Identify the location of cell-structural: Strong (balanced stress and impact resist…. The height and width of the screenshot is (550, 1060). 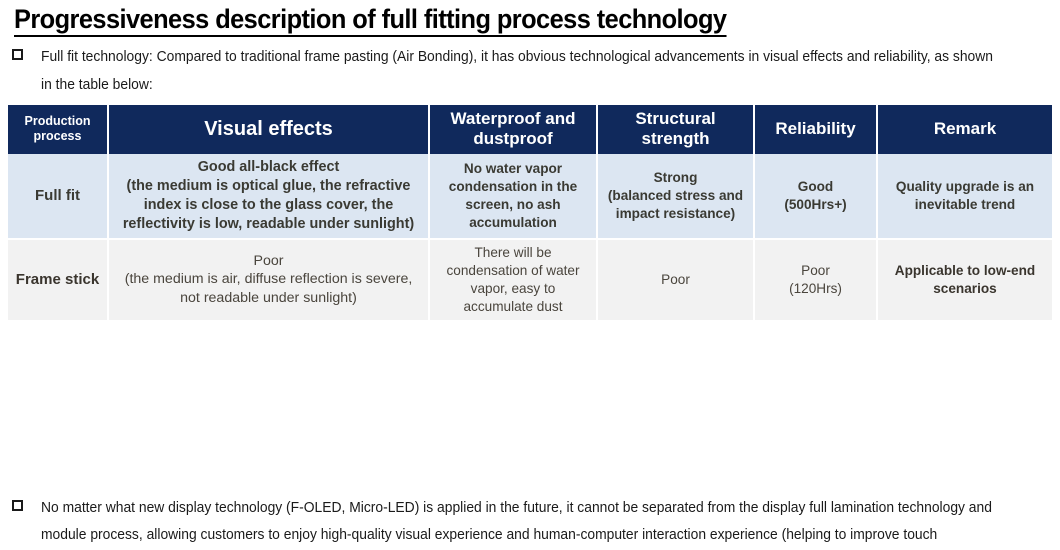
(676, 196).